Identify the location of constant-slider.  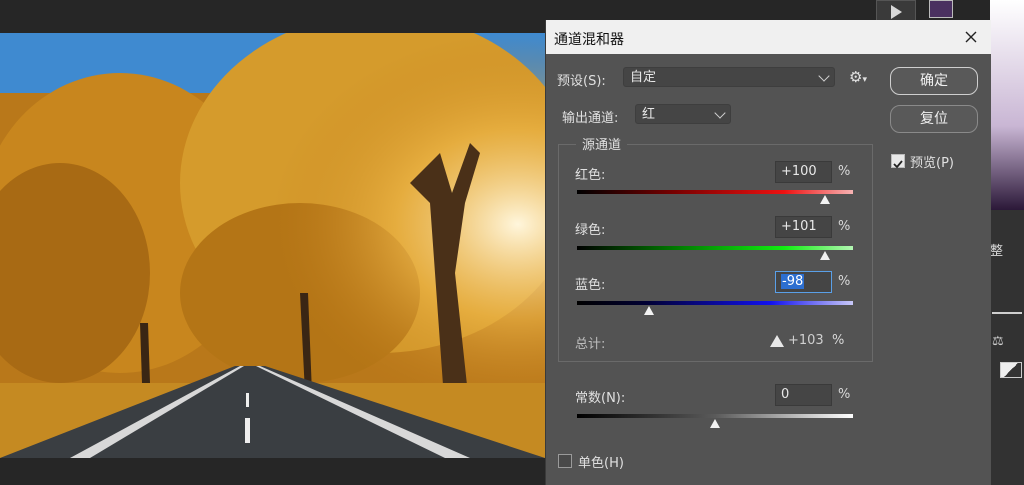
(715, 416).